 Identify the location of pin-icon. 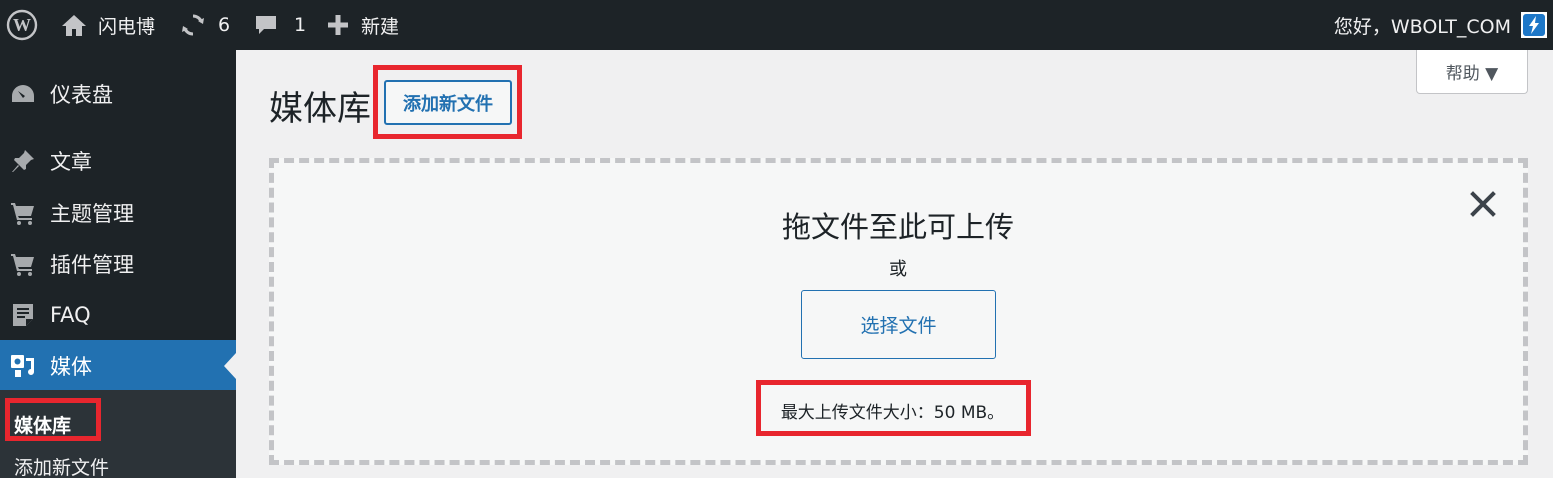
(23, 161).